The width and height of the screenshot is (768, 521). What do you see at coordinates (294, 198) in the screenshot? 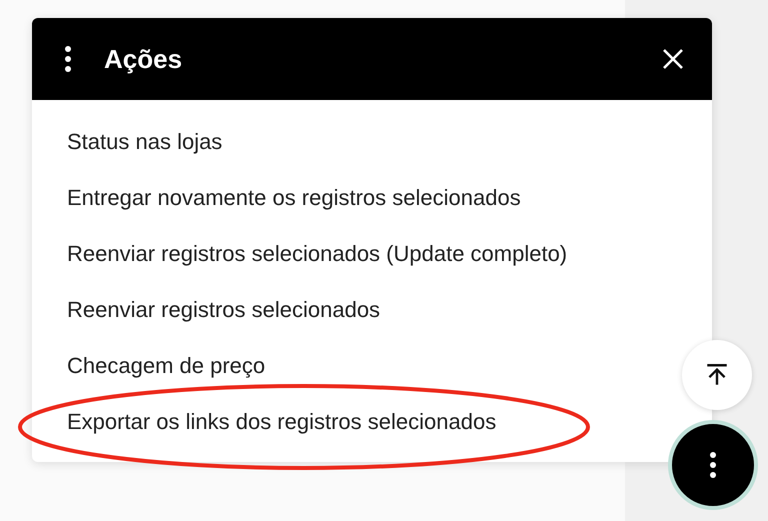
I see `menu-item: Entregar novamente os registros selecionados` at bounding box center [294, 198].